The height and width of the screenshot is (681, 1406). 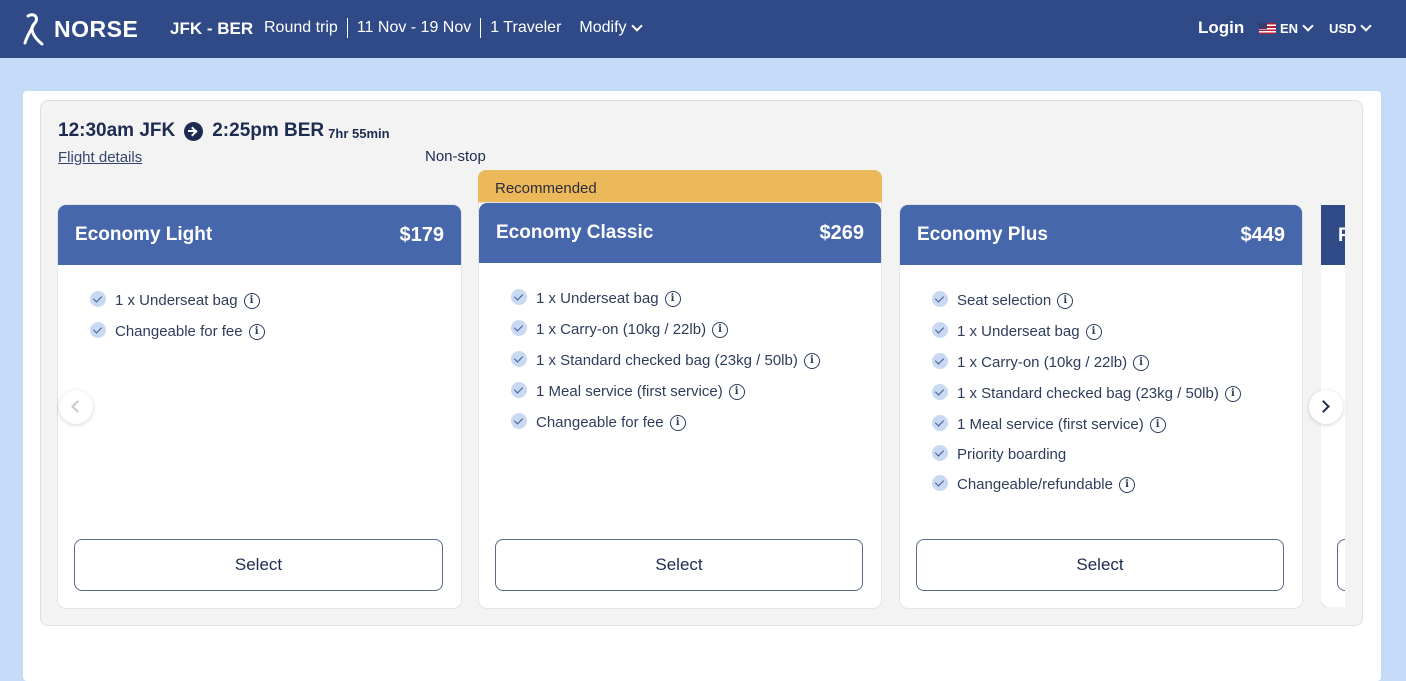 What do you see at coordinates (1343, 28) in the screenshot?
I see `currency-label: USD` at bounding box center [1343, 28].